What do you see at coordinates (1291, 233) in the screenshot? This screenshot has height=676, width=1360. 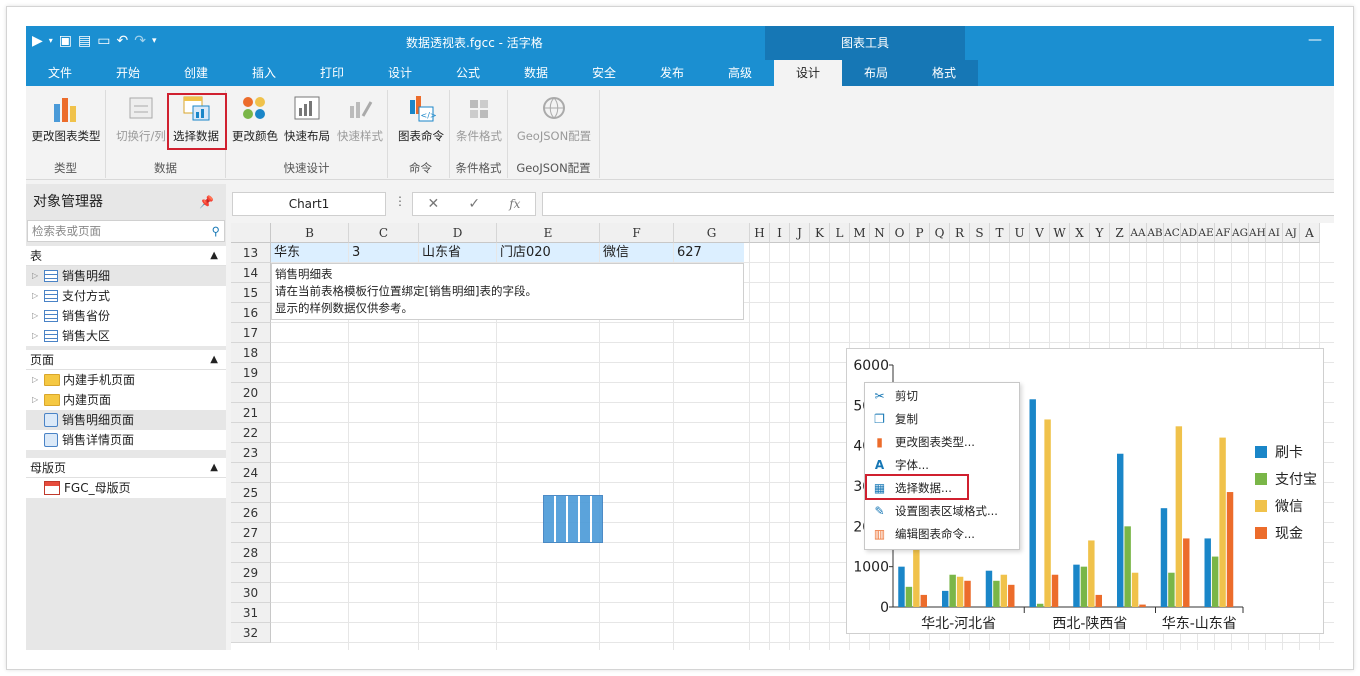 I see `column-header: AJ` at bounding box center [1291, 233].